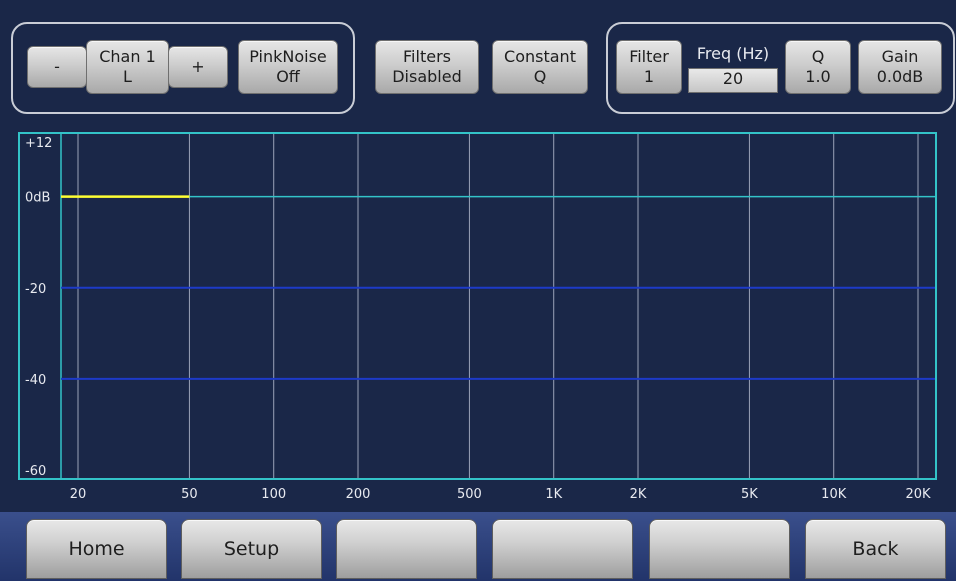 The width and height of the screenshot is (956, 581). What do you see at coordinates (78, 494) in the screenshot?
I see `x-tick-label: 20` at bounding box center [78, 494].